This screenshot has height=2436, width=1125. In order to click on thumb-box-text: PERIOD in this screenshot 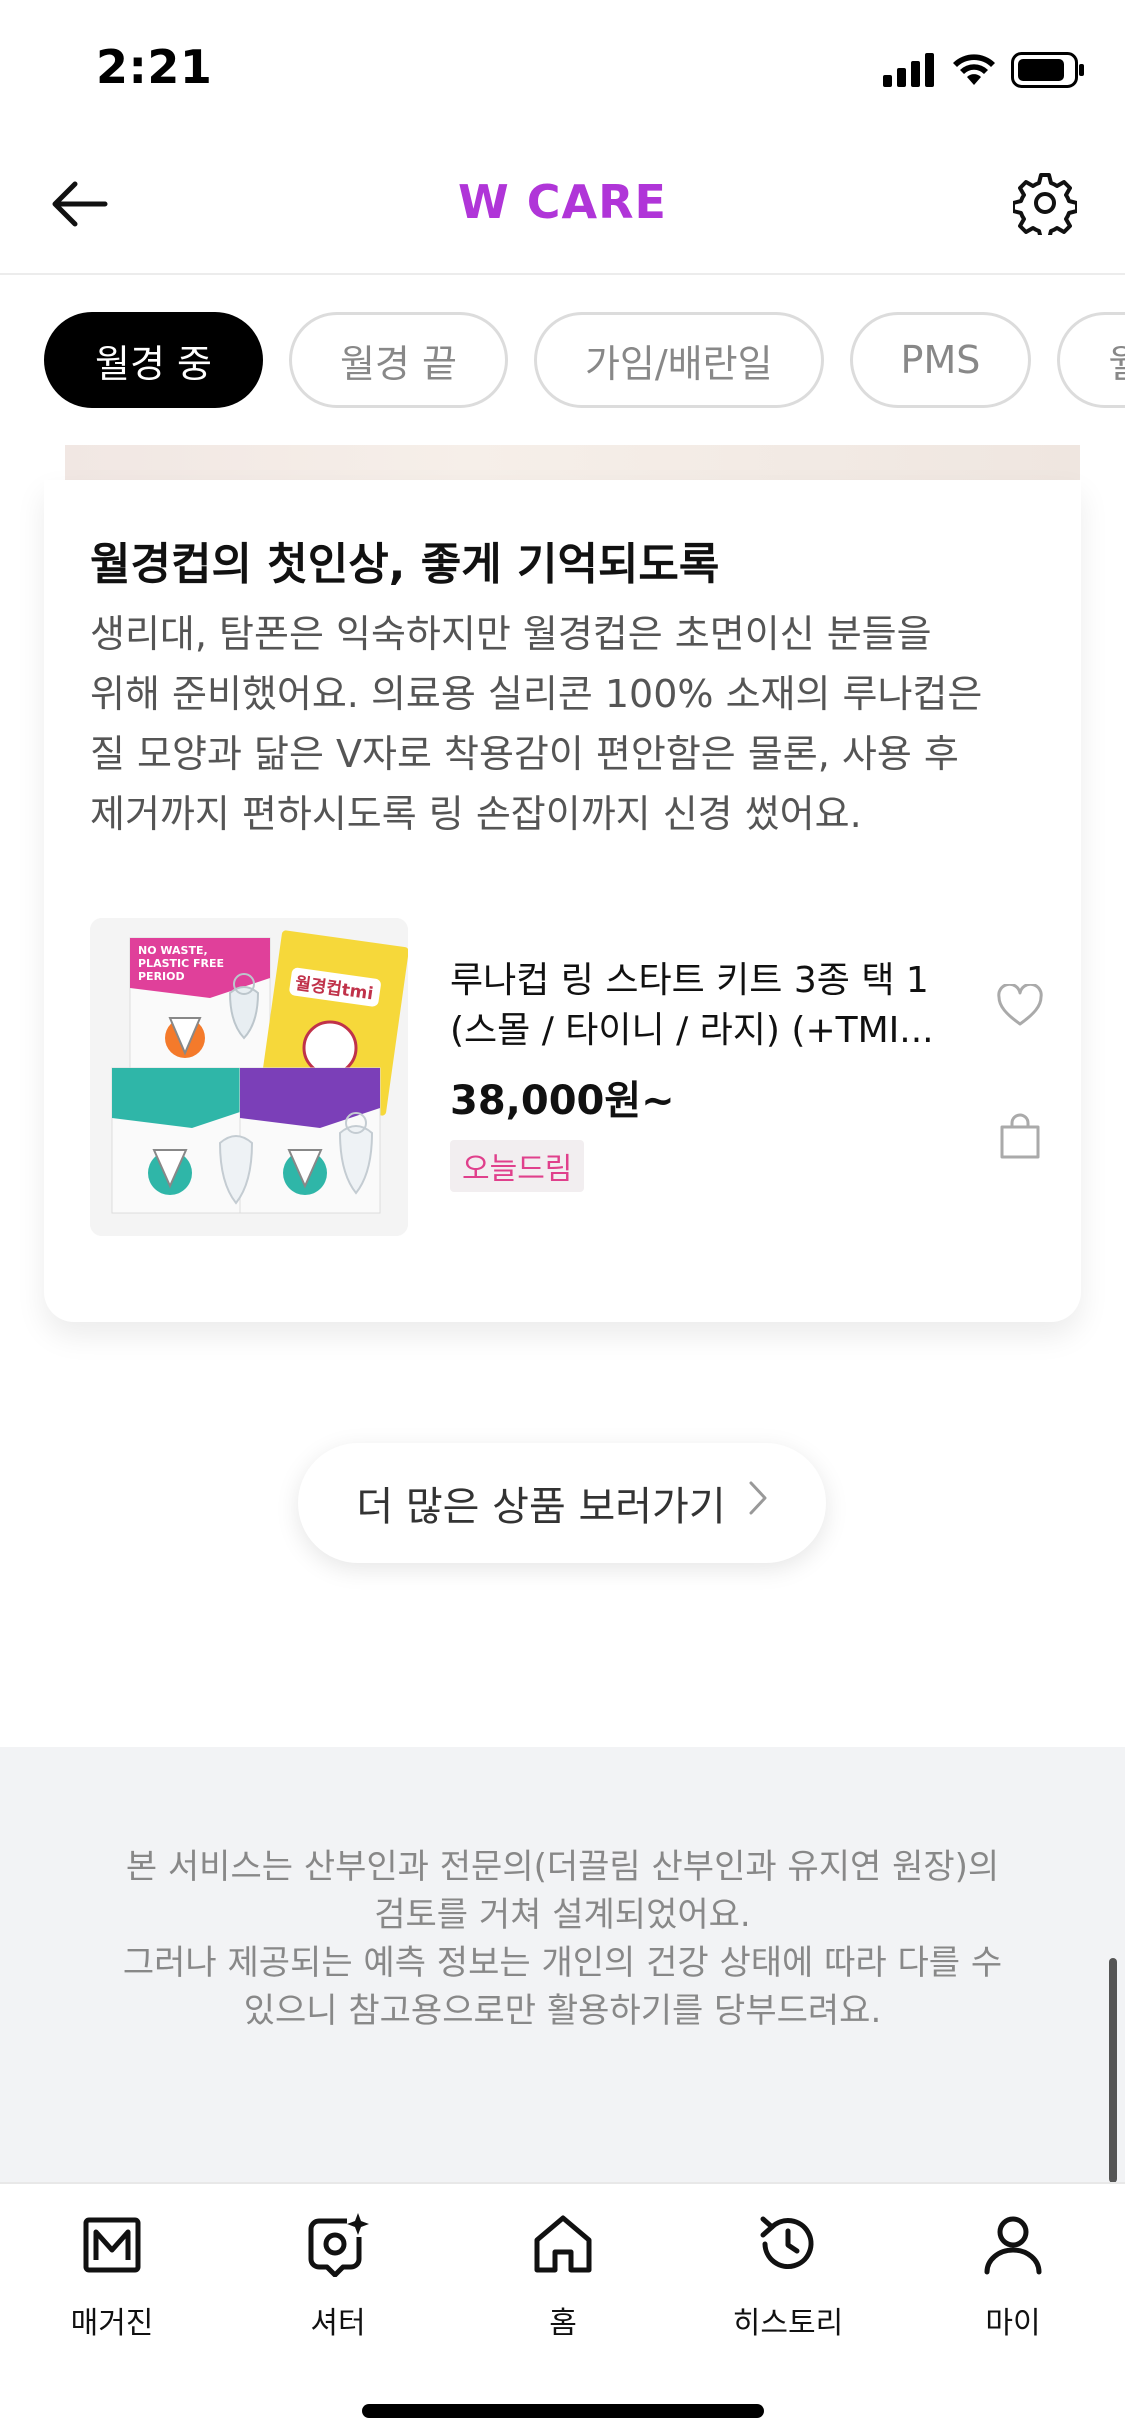, I will do `click(161, 976)`.